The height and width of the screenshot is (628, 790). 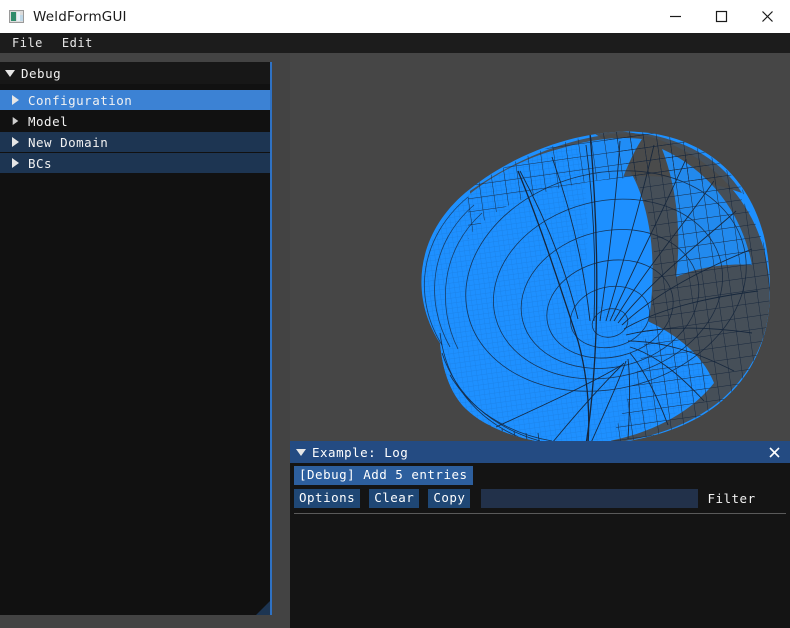 I want to click on sidebar-item-label: BCs, so click(x=40, y=163).